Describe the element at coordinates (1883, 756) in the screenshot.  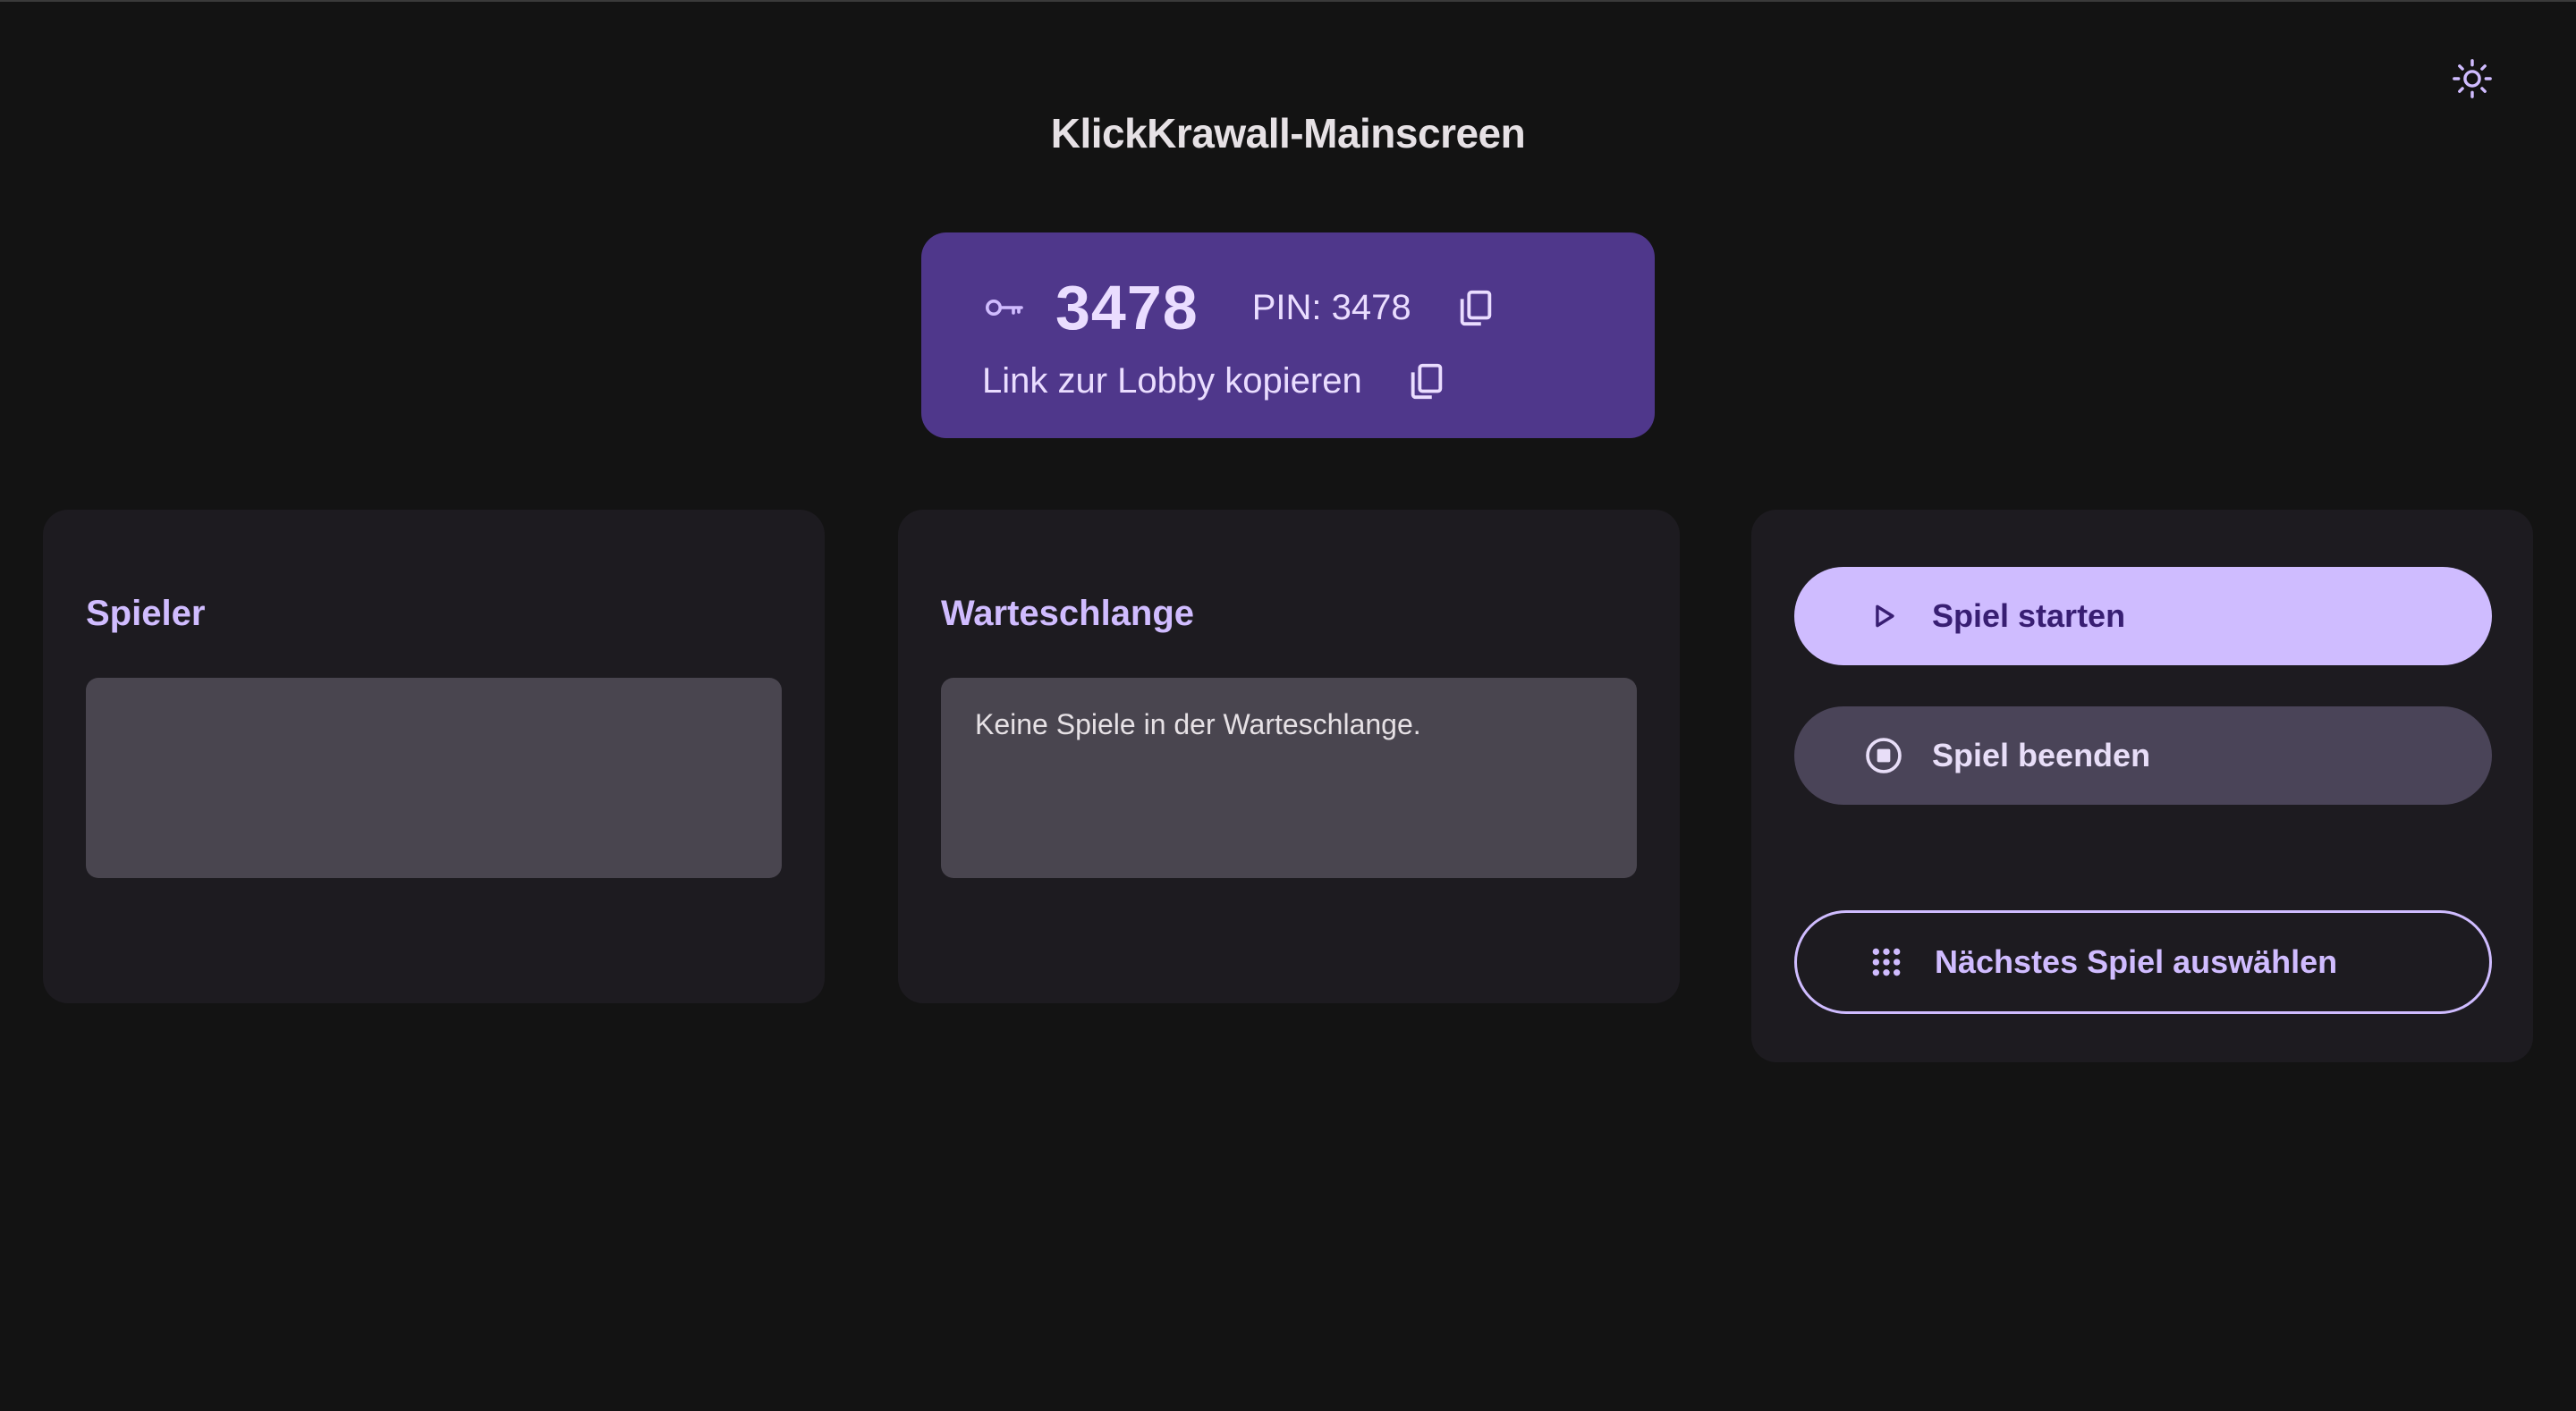
I see `stop-circle-icon` at that location.